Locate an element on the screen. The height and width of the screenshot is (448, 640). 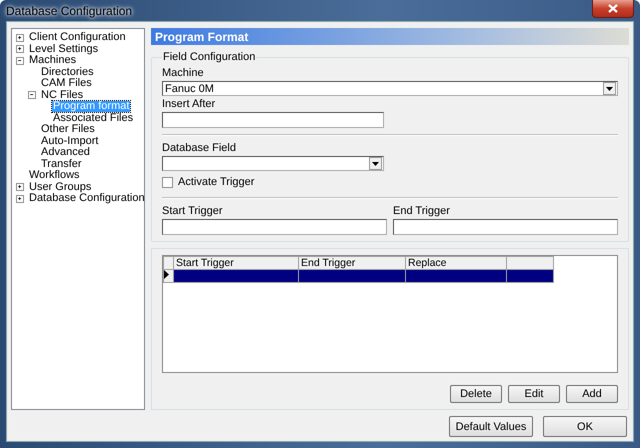
tree-item: Level Settings is located at coordinates (64, 49).